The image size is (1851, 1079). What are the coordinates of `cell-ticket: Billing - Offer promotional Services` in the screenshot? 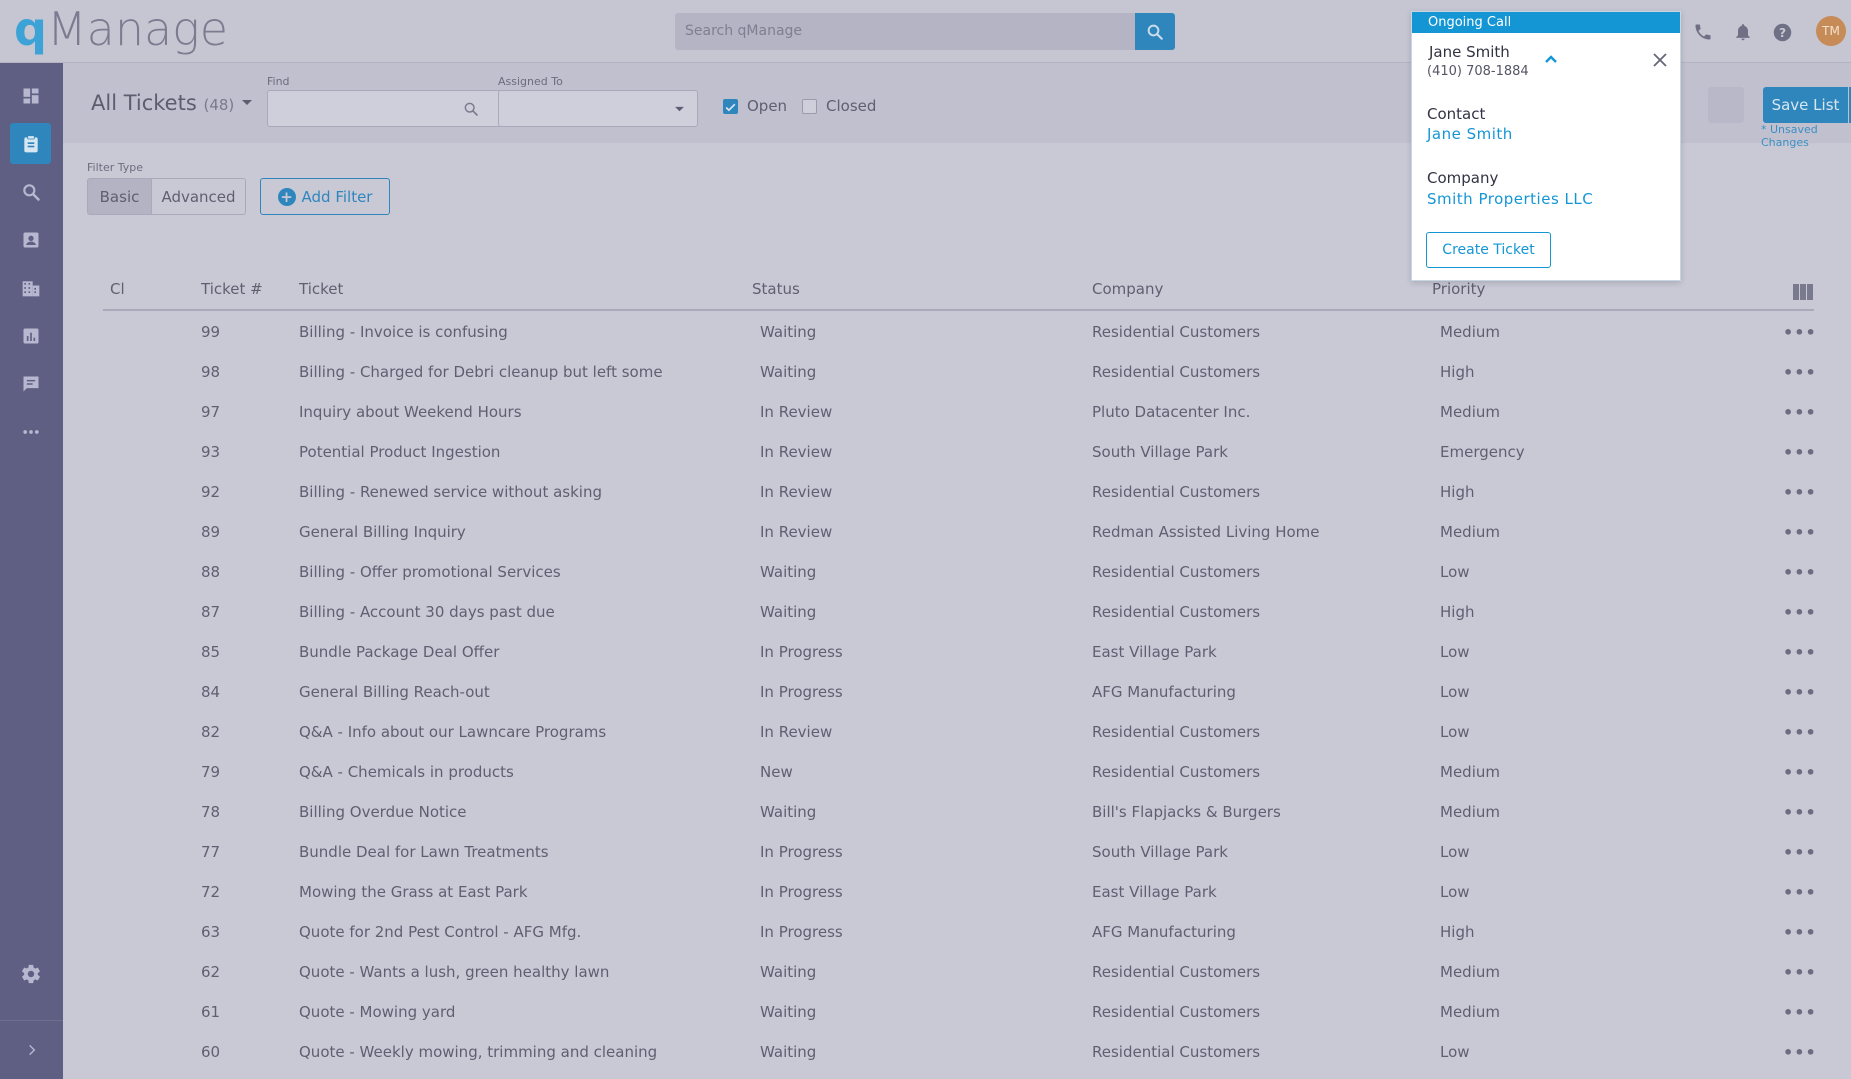 It's located at (430, 572).